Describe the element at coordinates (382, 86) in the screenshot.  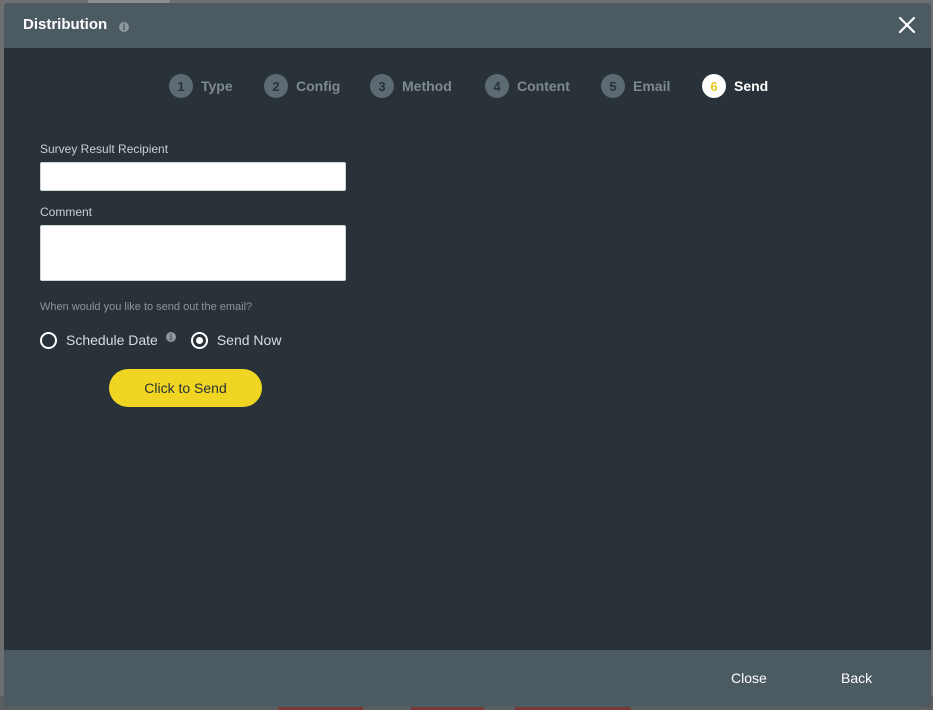
I see `step-number: 3` at that location.